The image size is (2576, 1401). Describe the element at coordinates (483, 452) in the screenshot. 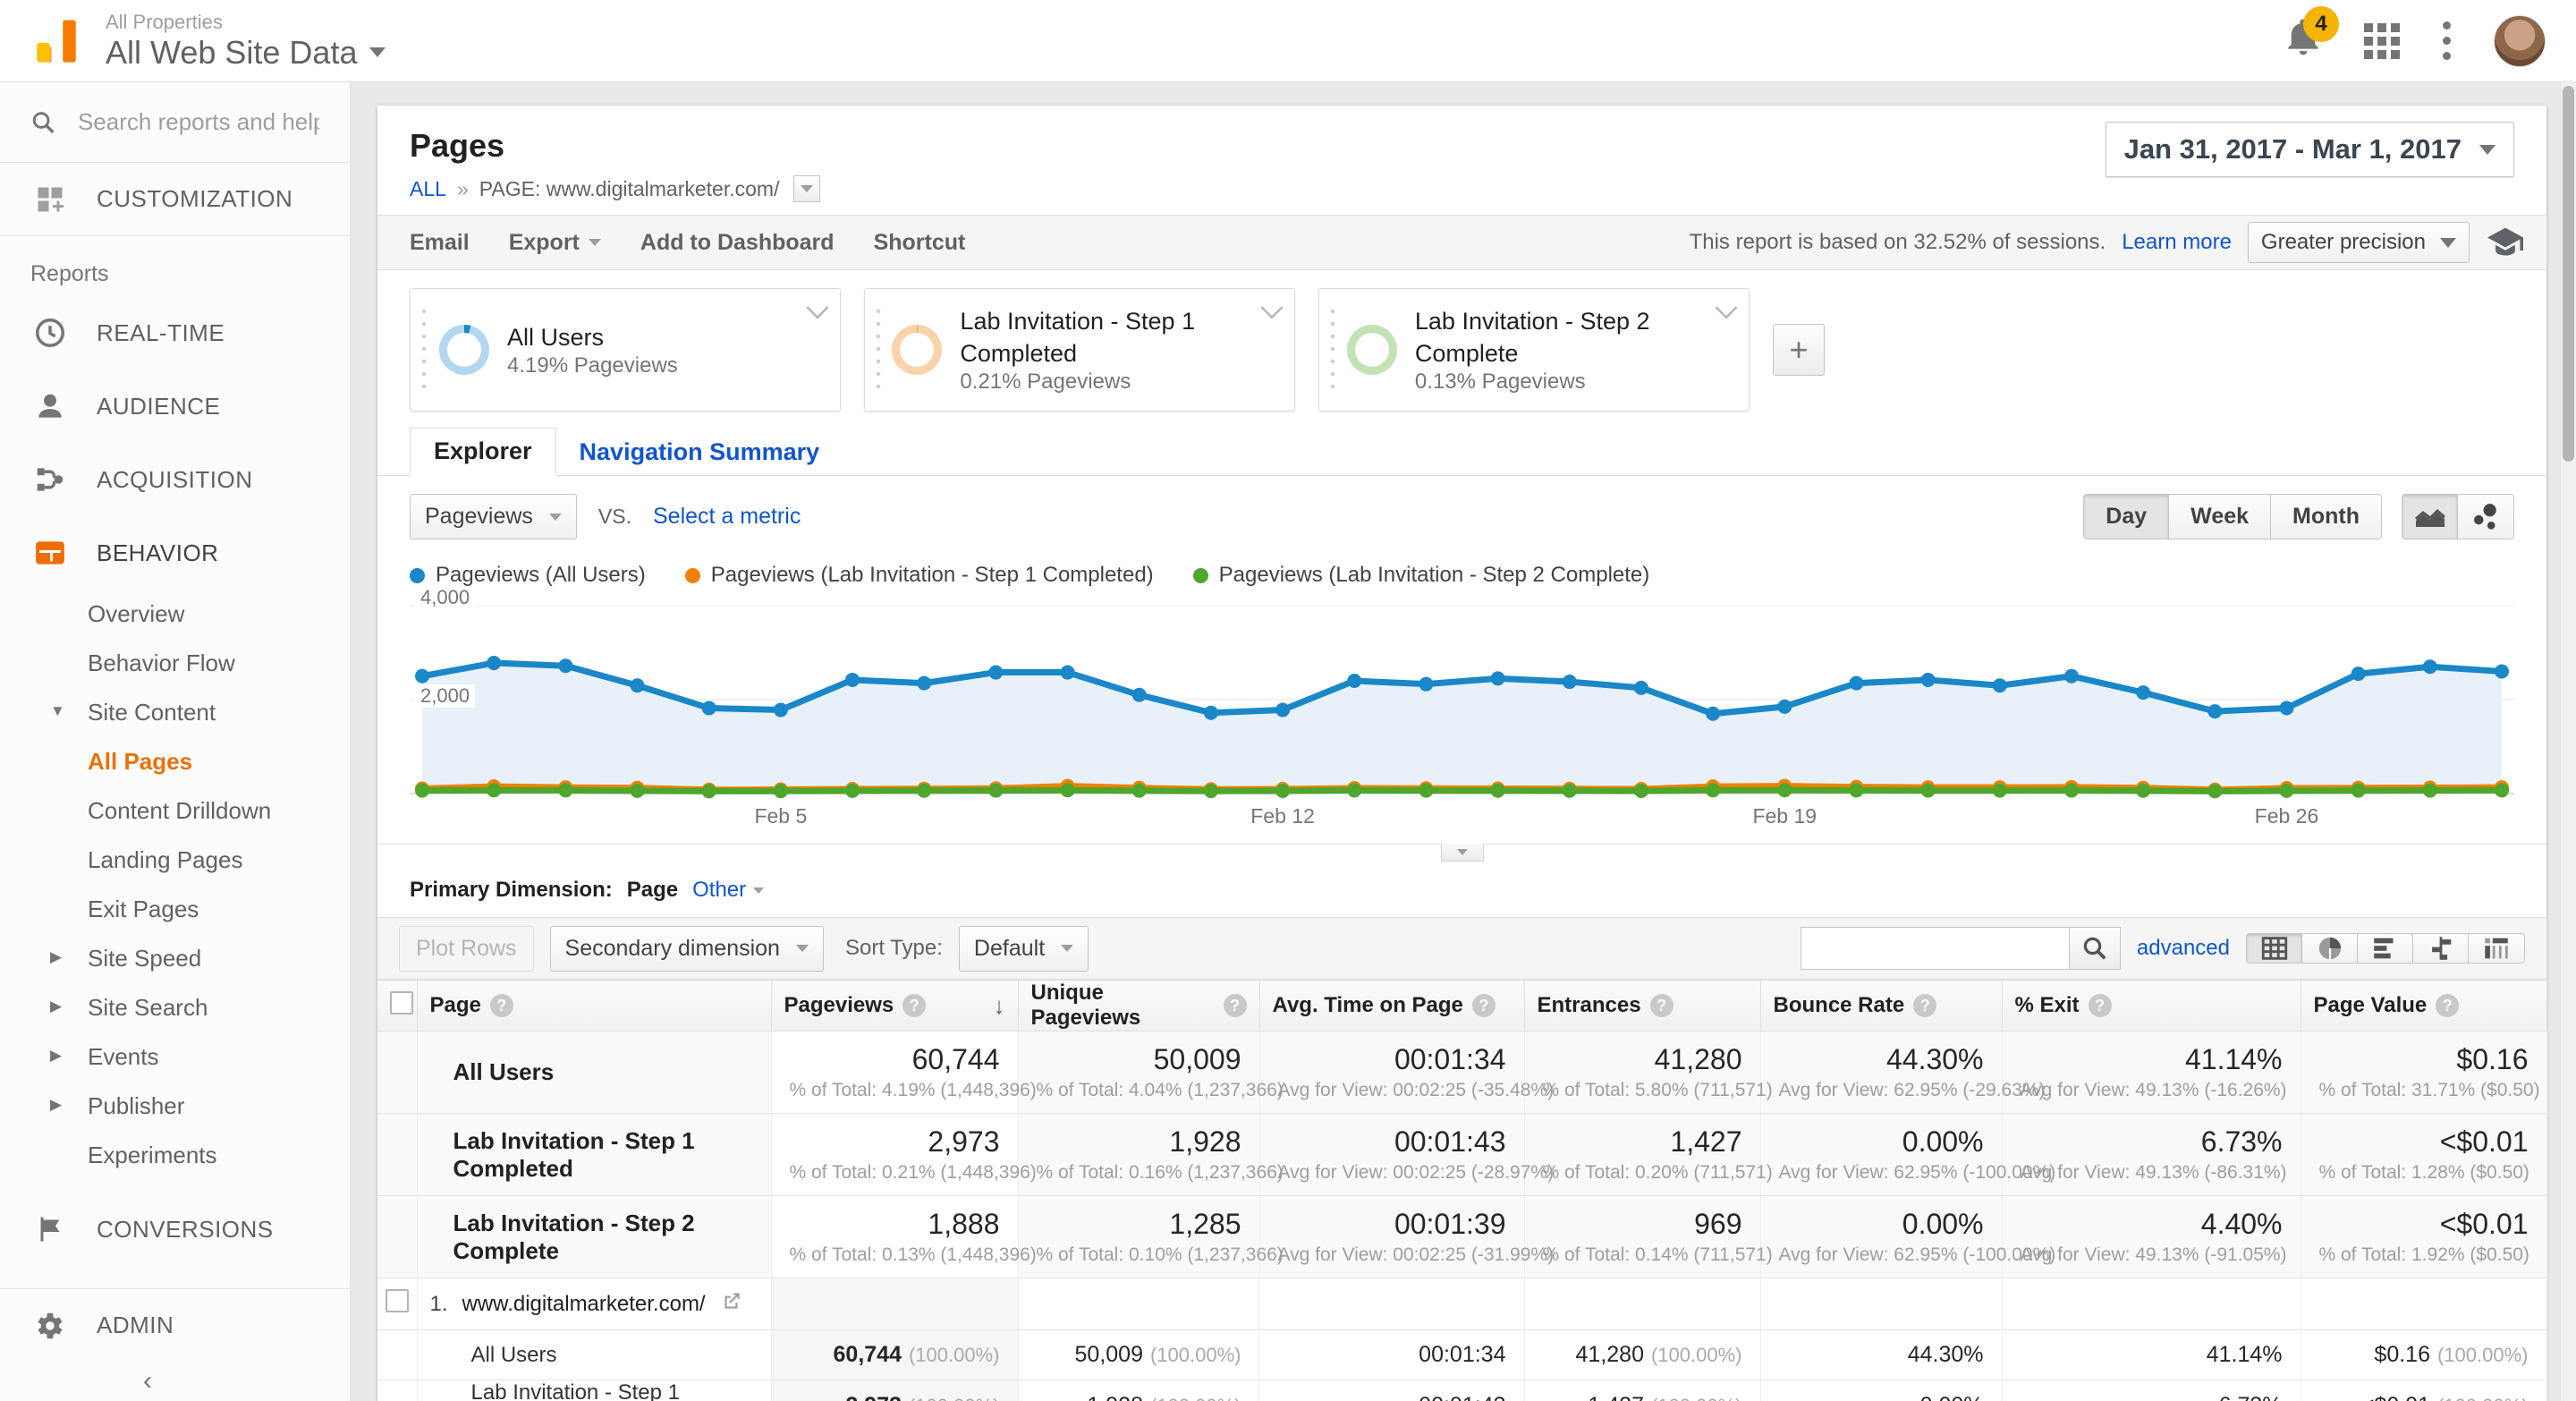

I see `tab-explorer: Explorer` at that location.